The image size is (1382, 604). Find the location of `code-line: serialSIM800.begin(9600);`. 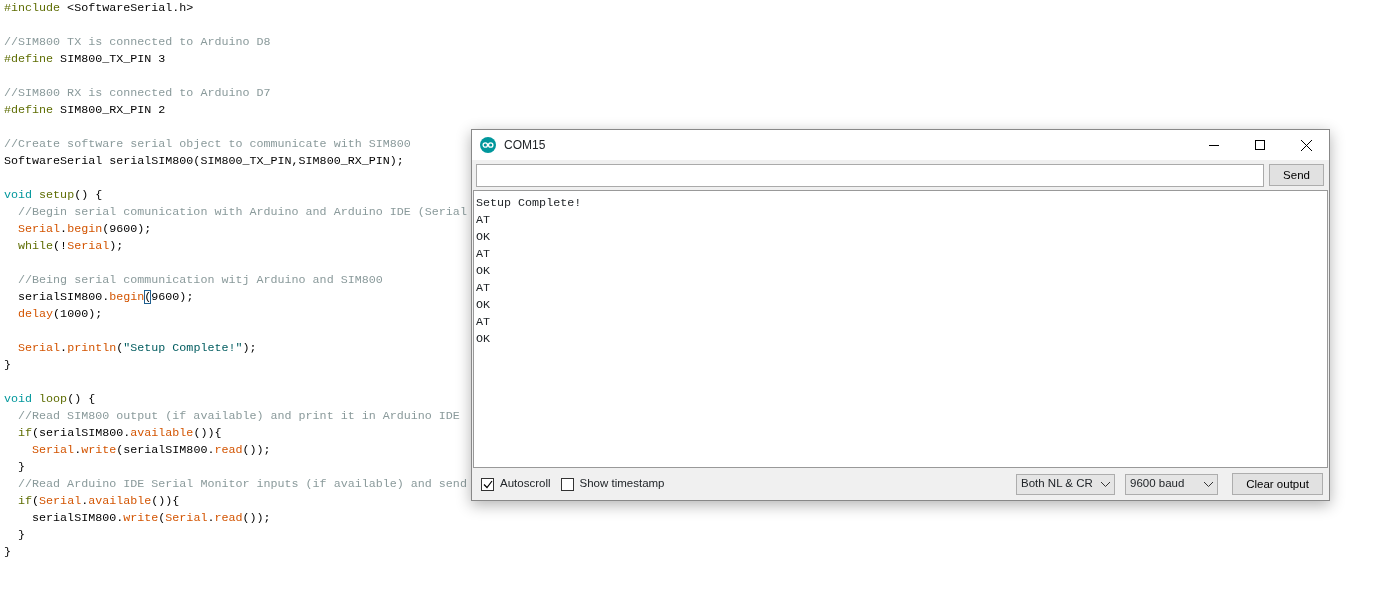

code-line: serialSIM800.begin(9600); is located at coordinates (105, 297).